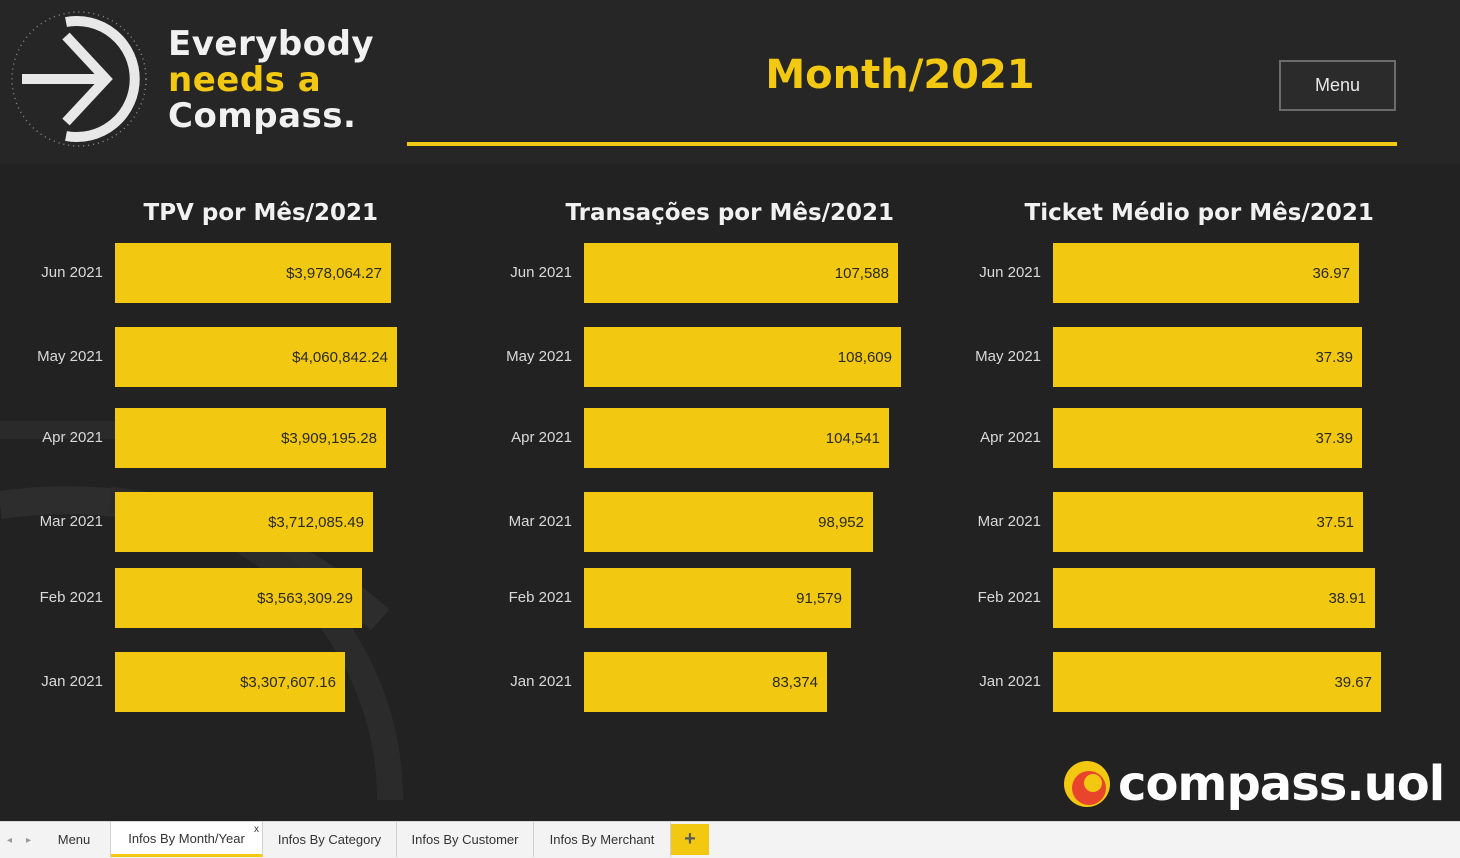 The image size is (1460, 858). Describe the element at coordinates (261, 213) in the screenshot. I see `chart-title-tpv: TPV por Mês/2021` at that location.